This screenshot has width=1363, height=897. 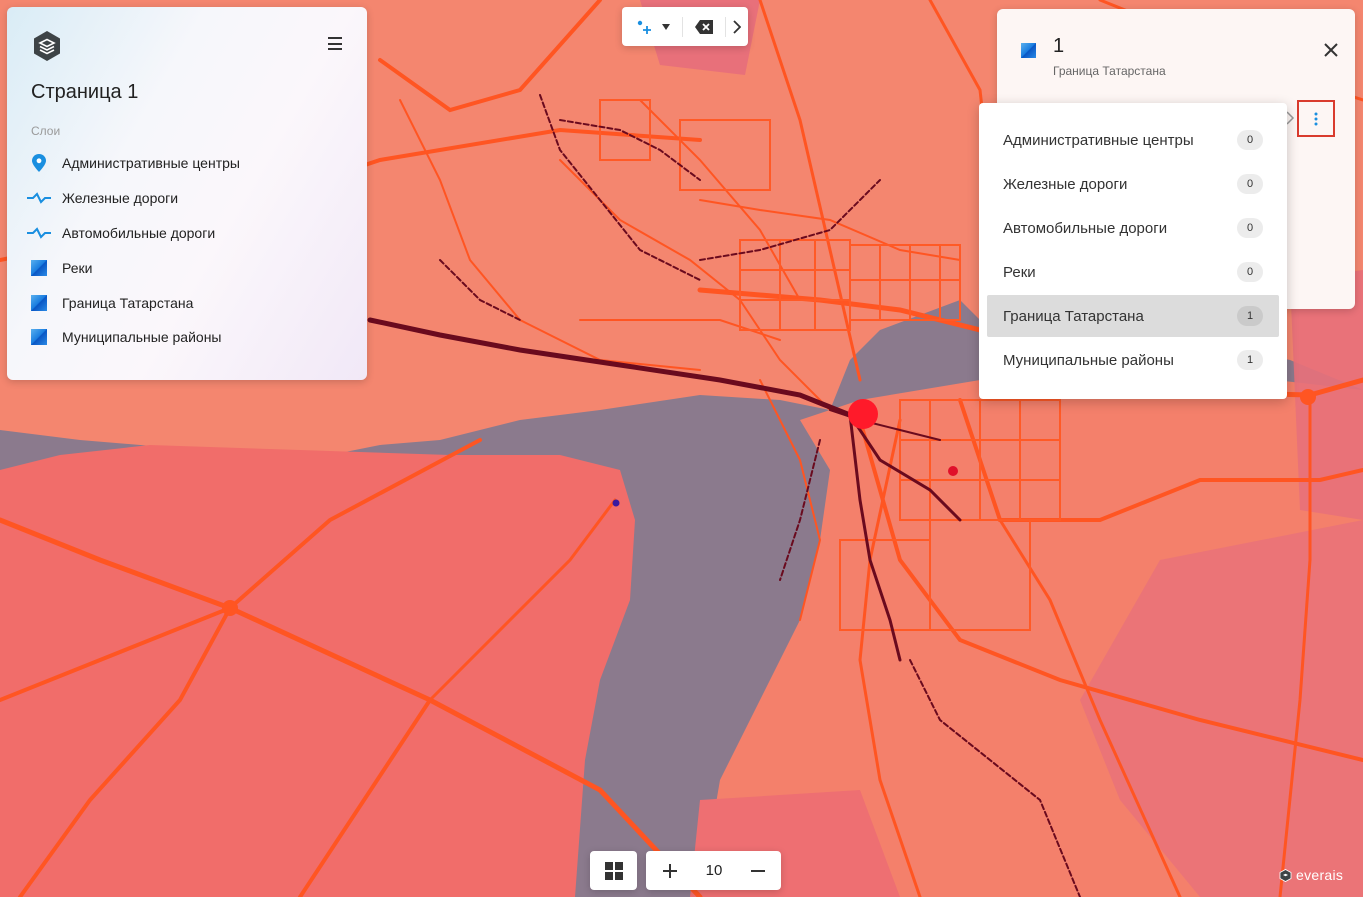 What do you see at coordinates (85, 92) in the screenshot?
I see `page-title: Страница 1` at bounding box center [85, 92].